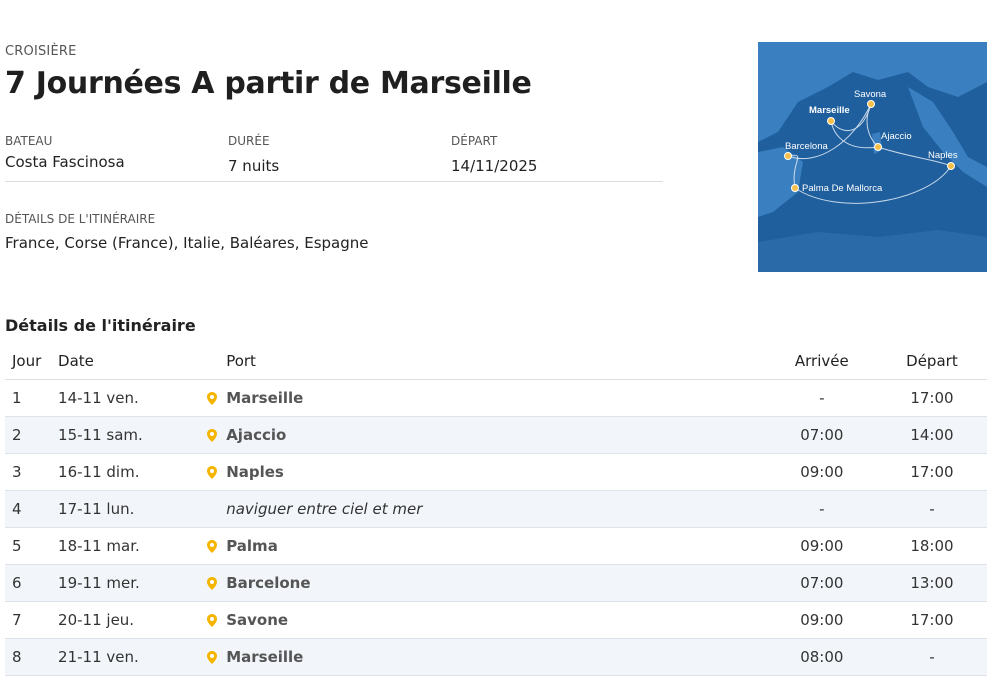 The height and width of the screenshot is (684, 997). Describe the element at coordinates (128, 361) in the screenshot. I see `col-header-date: Date` at that location.